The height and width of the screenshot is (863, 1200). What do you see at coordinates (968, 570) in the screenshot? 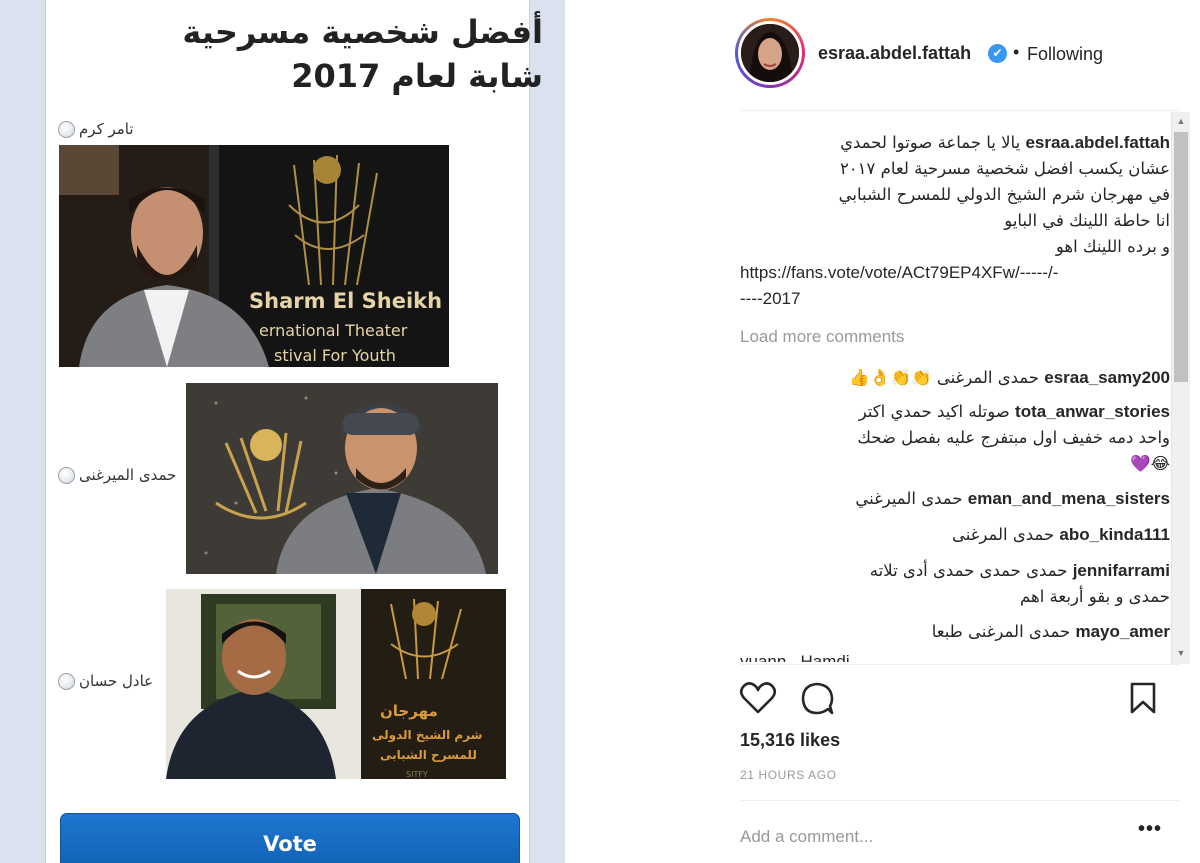
I see `comment-text: حمدى حمدى حمدى أدى تلاته` at bounding box center [968, 570].